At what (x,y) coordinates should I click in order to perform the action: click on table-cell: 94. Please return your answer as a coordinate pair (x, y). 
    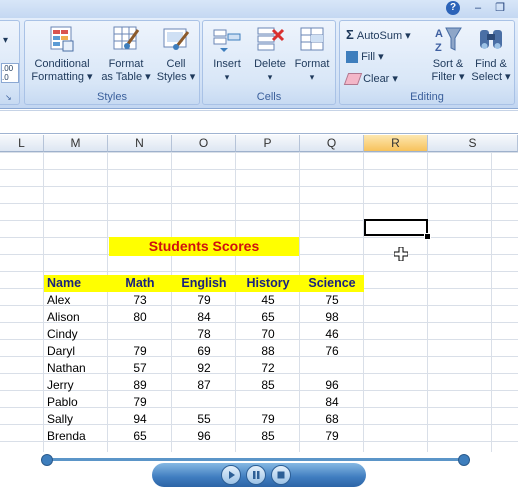
    Looking at the image, I should click on (140, 419).